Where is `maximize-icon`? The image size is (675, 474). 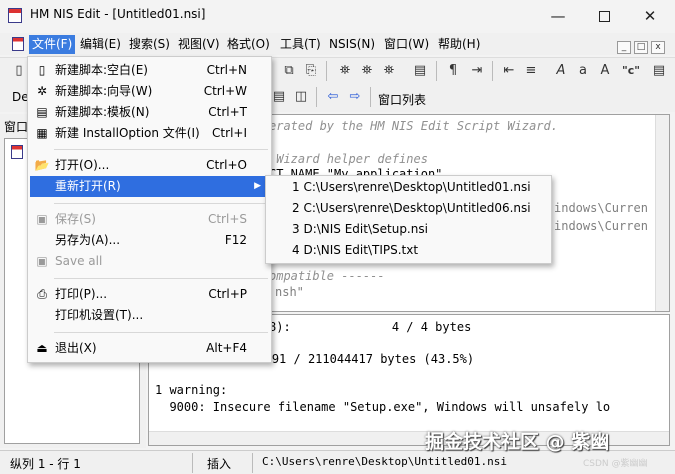
maximize-icon is located at coordinates (604, 16).